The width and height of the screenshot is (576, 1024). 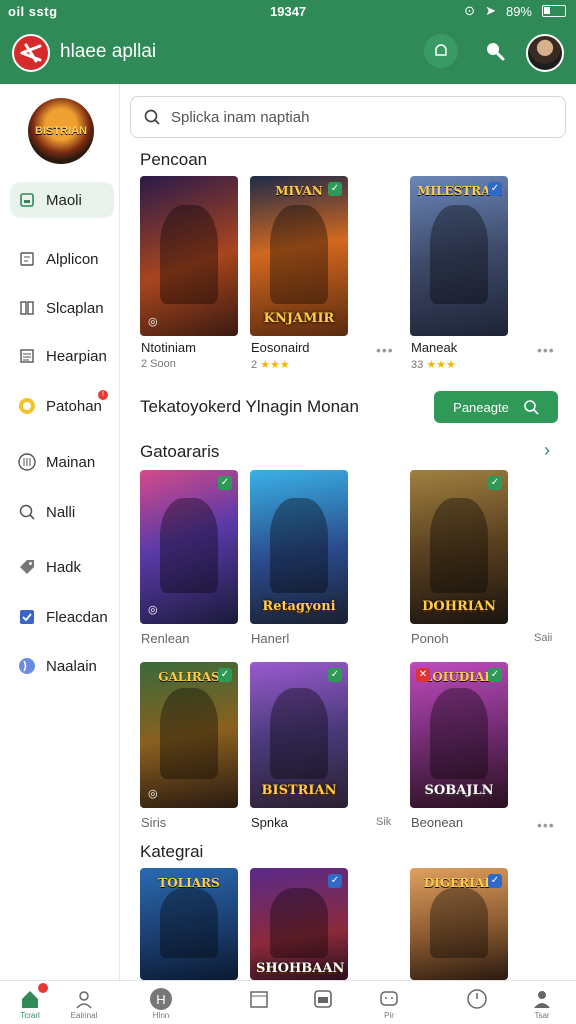 I want to click on signal-text: oil sstg, so click(x=33, y=11).